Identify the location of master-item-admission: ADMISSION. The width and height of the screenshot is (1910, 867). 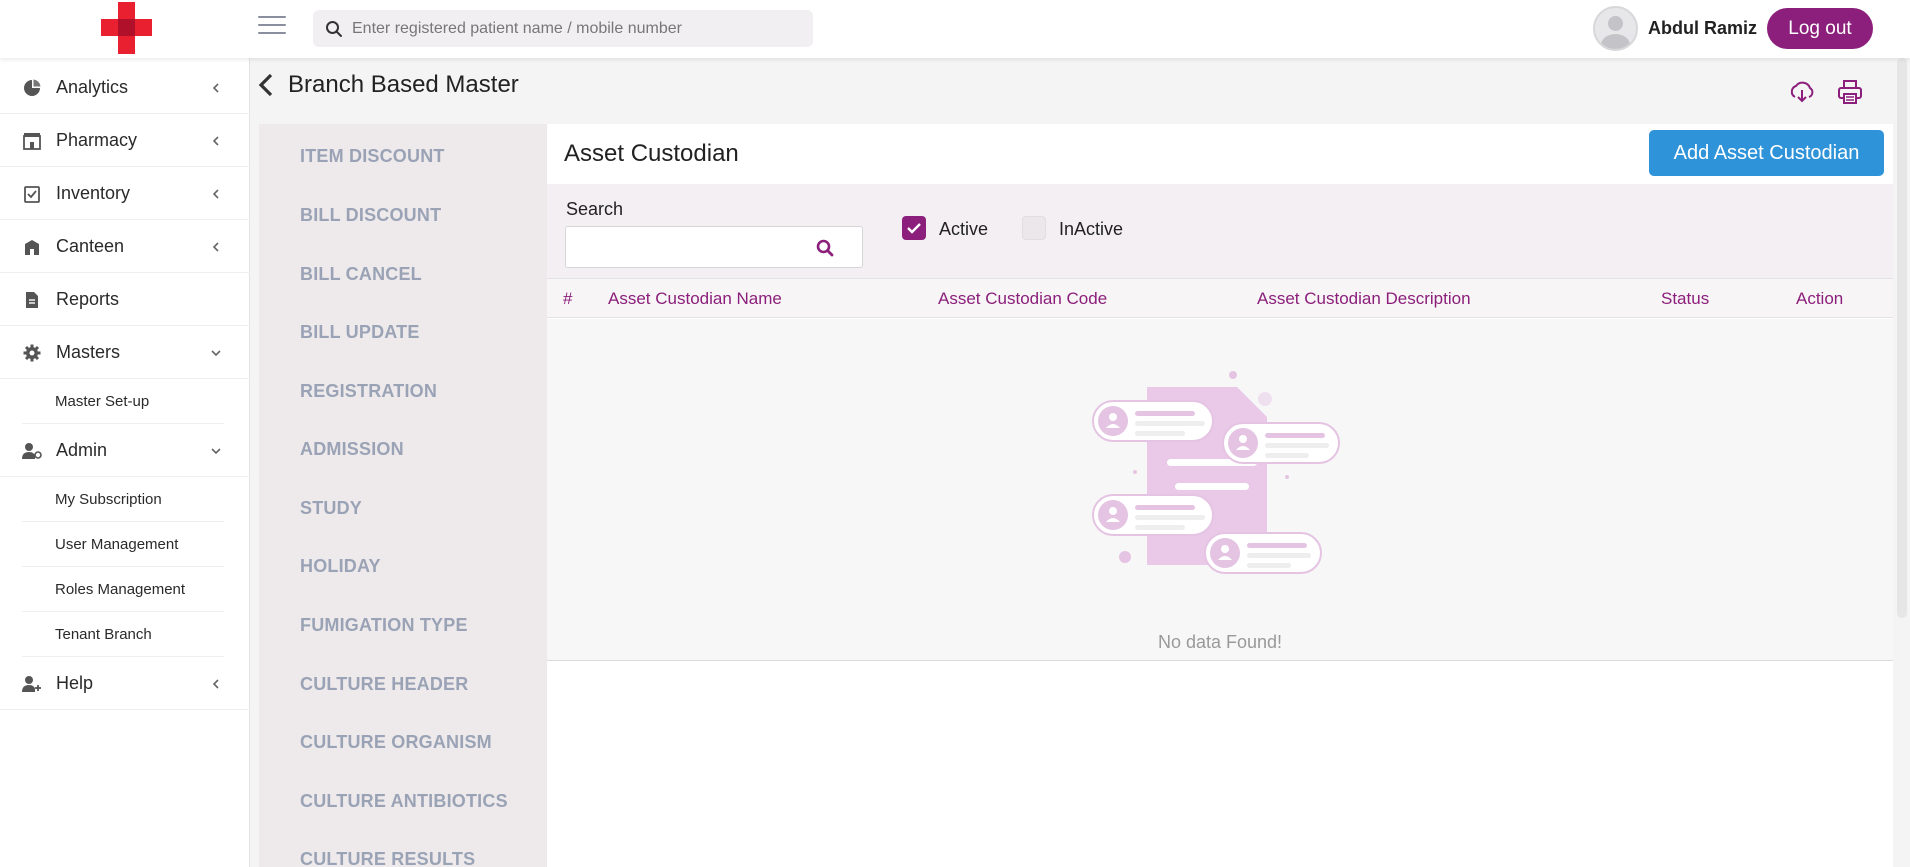
(352, 449).